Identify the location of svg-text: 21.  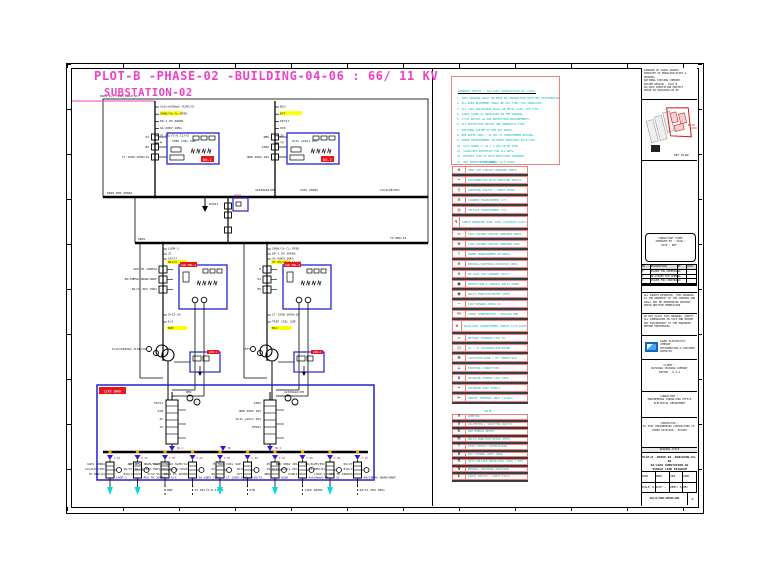
(338, 478).